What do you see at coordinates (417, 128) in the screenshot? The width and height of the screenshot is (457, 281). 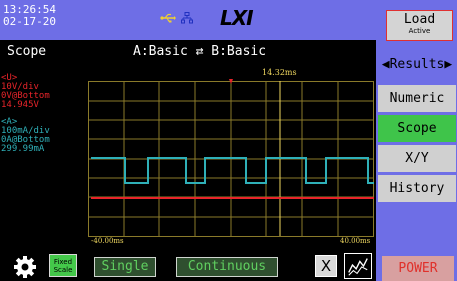 I see `tab-scope: Scope` at bounding box center [417, 128].